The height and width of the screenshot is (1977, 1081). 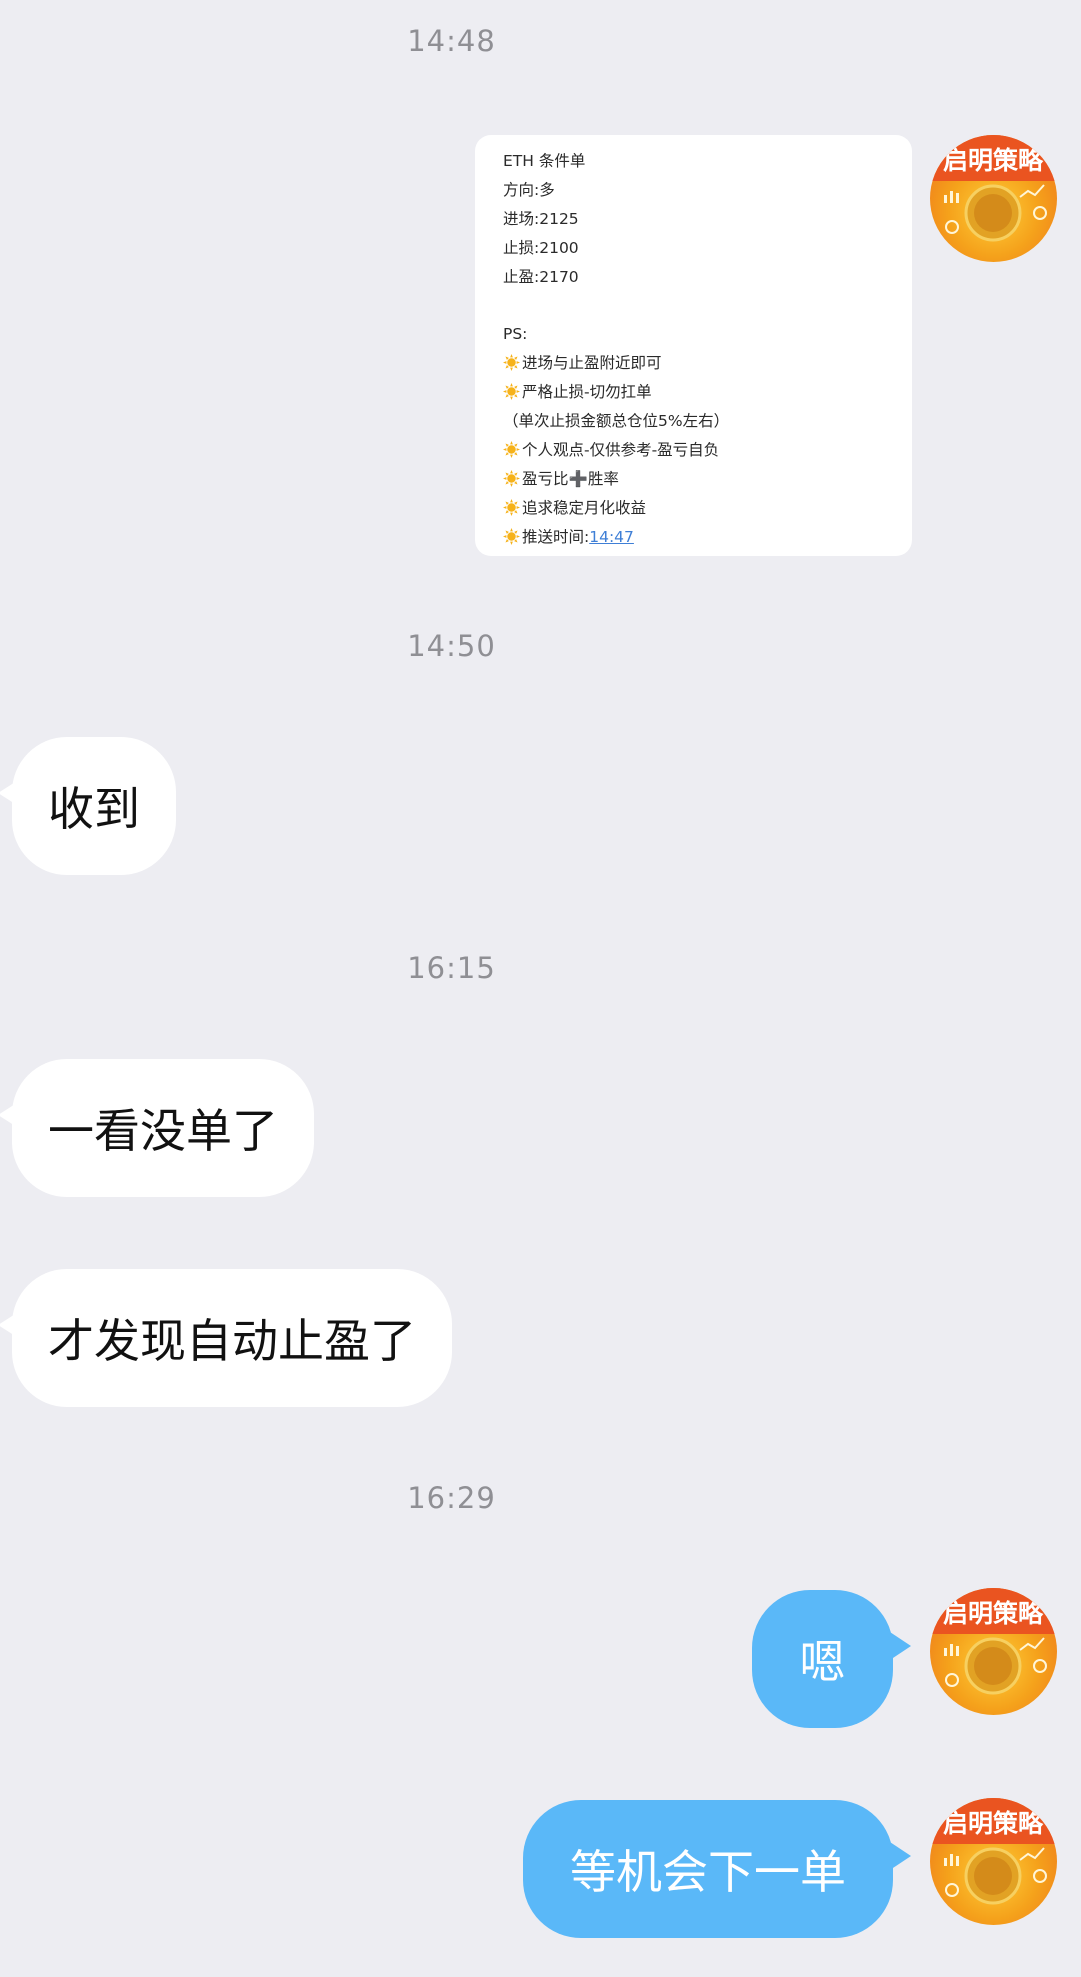 I want to click on message-text: 才发现自动止盈了, so click(x=232, y=1341).